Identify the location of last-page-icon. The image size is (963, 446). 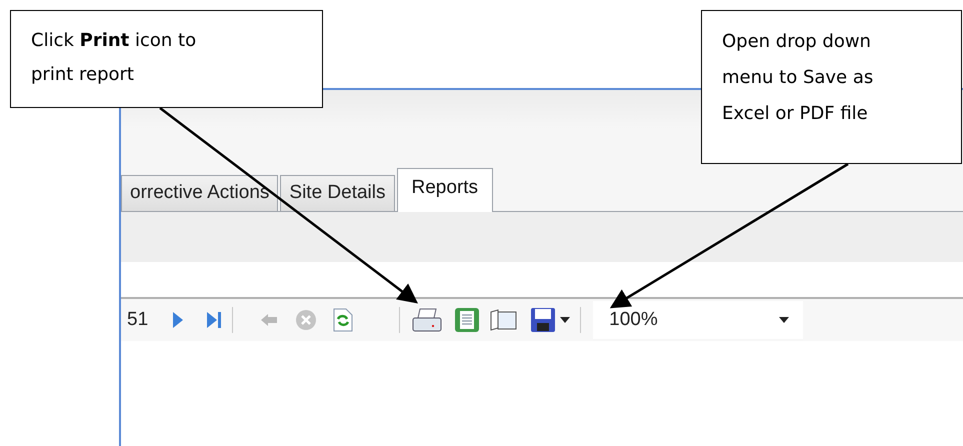
(214, 320).